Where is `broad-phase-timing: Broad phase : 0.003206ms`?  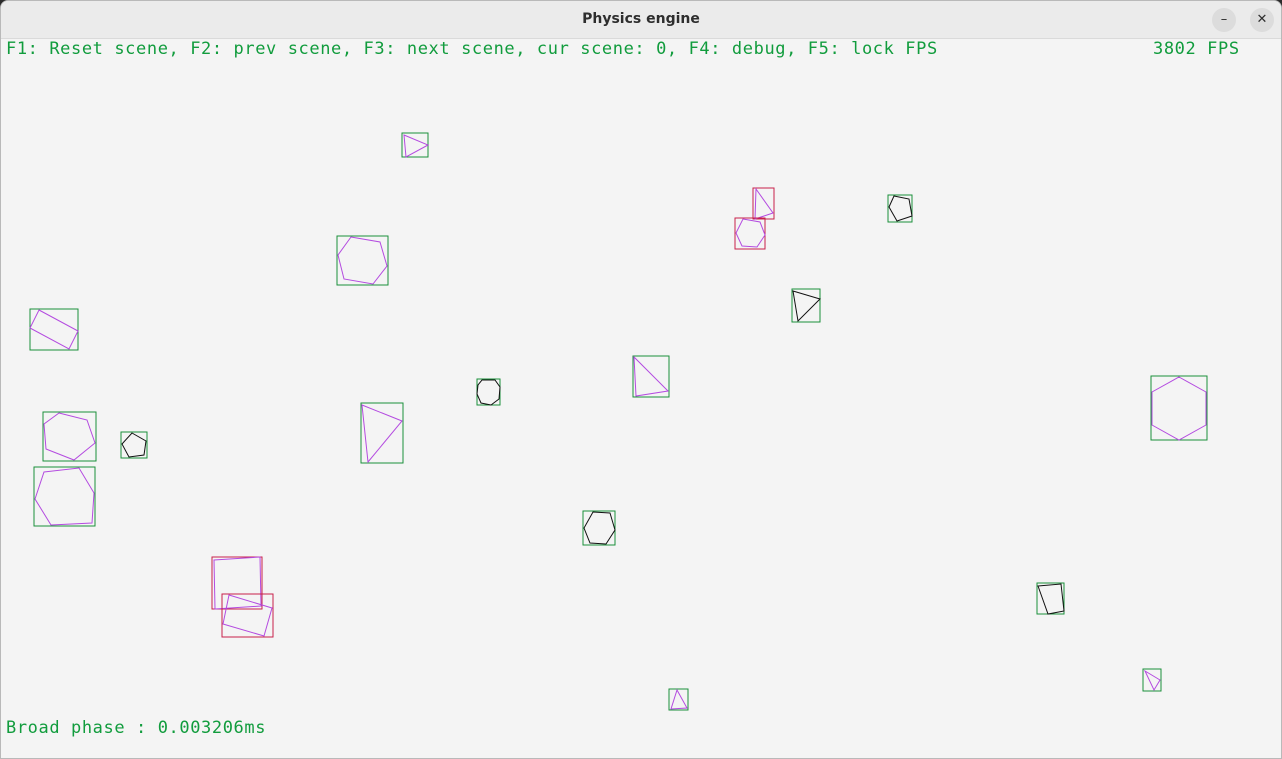
broad-phase-timing: Broad phase : 0.003206ms is located at coordinates (136, 728).